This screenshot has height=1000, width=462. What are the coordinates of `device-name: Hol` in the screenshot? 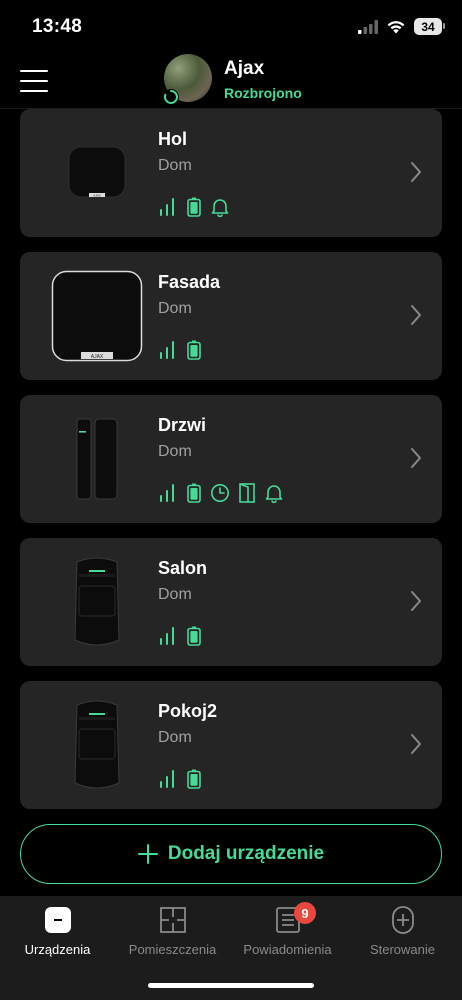 It's located at (172, 139).